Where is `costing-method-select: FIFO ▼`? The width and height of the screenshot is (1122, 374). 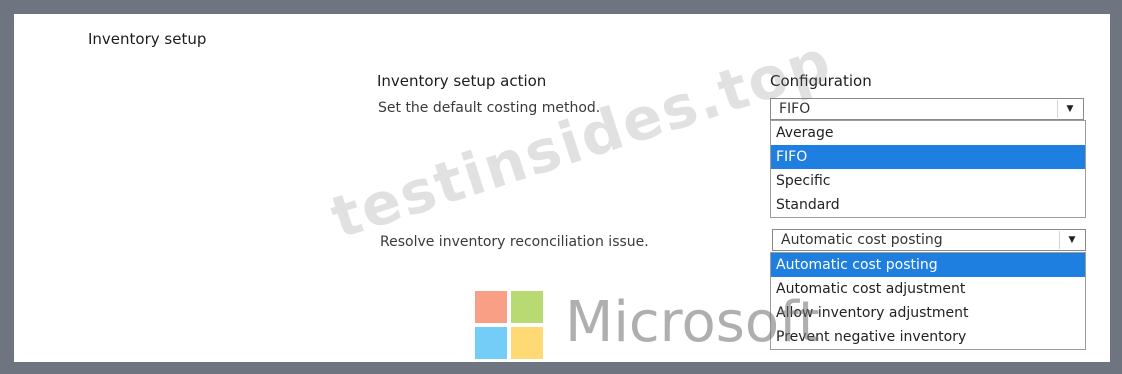
costing-method-select: FIFO ▼ is located at coordinates (927, 109).